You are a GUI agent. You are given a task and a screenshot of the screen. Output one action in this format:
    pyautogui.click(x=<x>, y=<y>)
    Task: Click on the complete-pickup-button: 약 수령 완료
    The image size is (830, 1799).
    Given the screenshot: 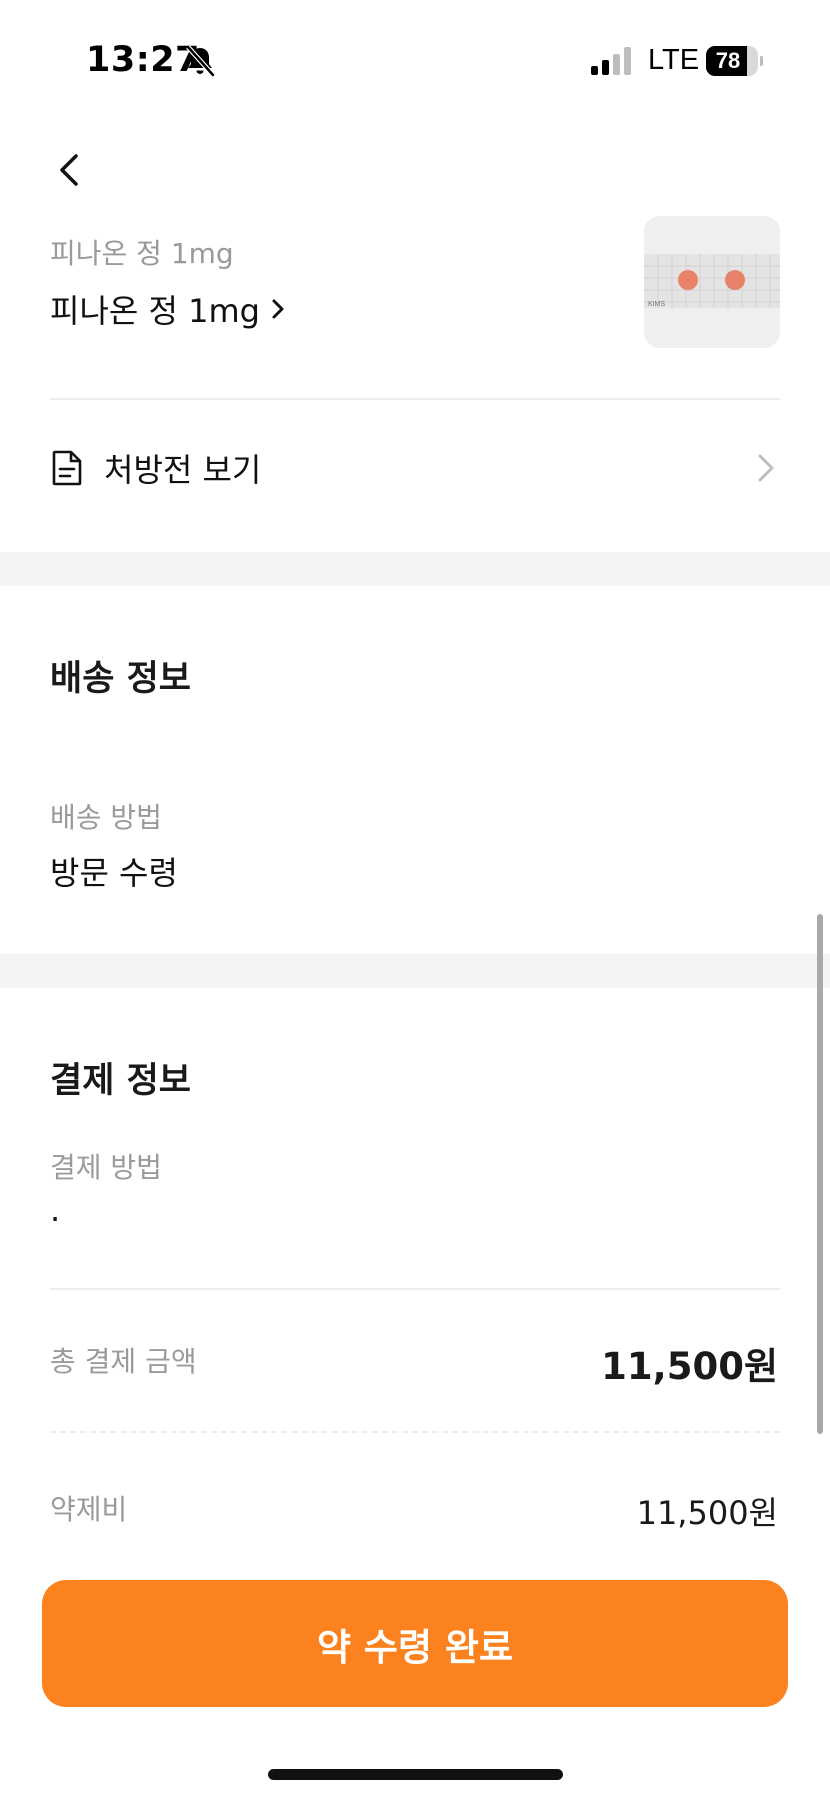 What is the action you would take?
    pyautogui.click(x=415, y=1643)
    